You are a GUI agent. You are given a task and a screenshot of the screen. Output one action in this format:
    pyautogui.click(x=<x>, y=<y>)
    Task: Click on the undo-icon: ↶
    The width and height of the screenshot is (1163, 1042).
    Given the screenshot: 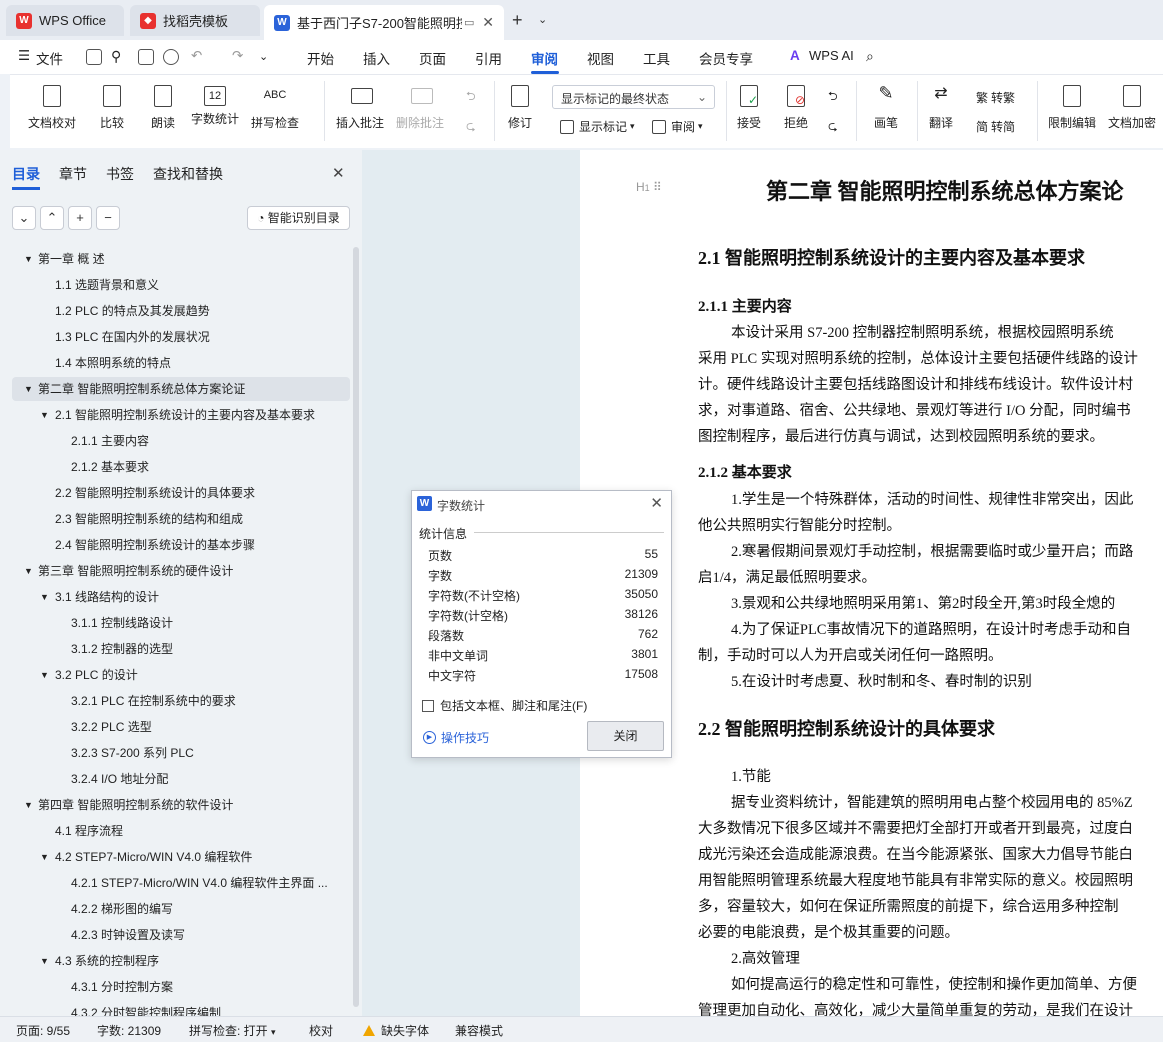 What is the action you would take?
    pyautogui.click(x=196, y=56)
    